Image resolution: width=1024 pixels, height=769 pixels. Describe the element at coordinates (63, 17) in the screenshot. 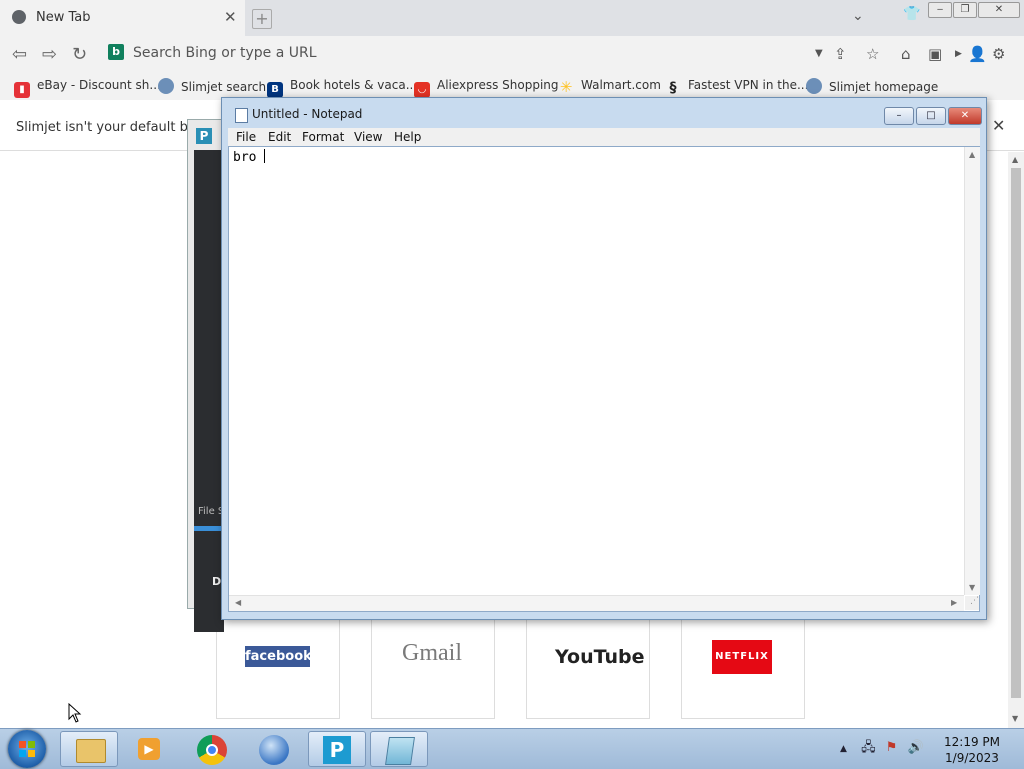

I see `tab-title: New Tab` at that location.